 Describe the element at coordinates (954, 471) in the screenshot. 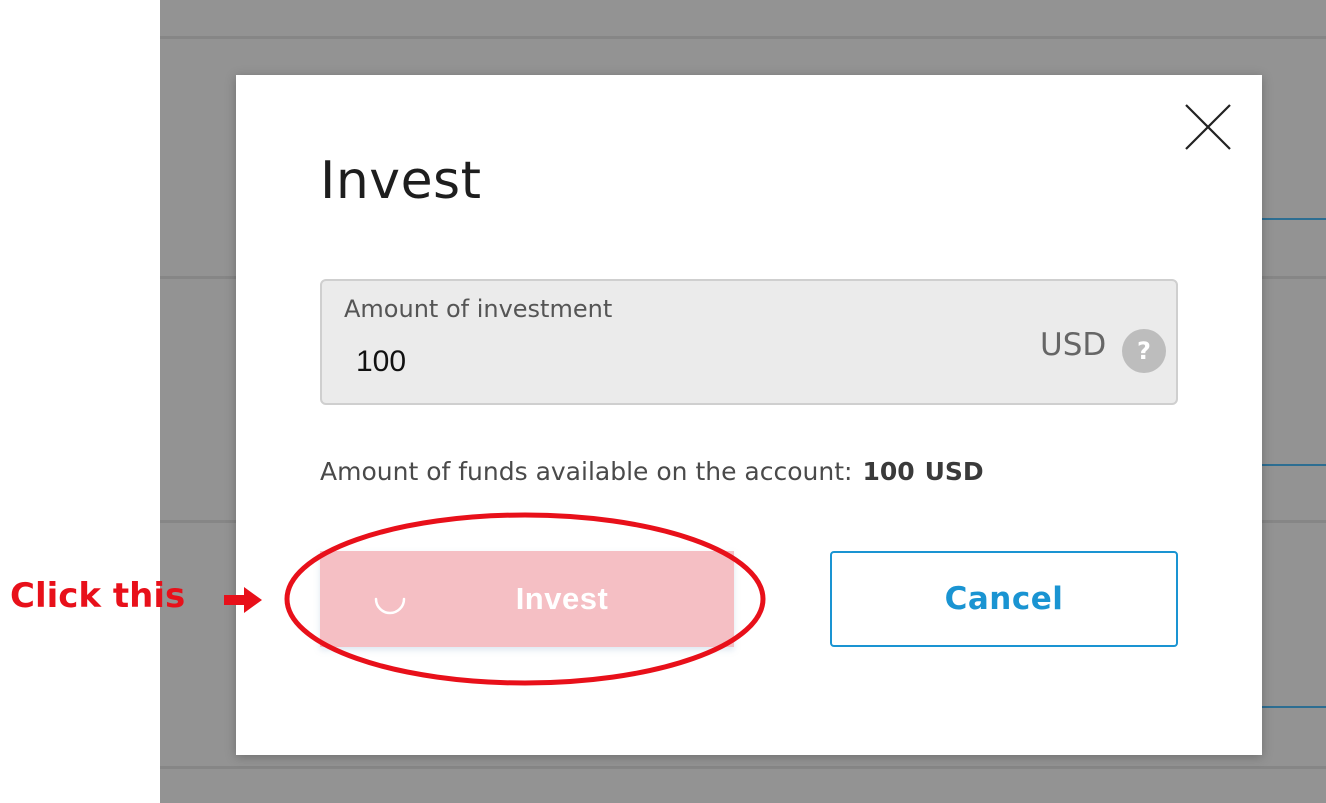

I see `available-funds-currency: USD` at that location.